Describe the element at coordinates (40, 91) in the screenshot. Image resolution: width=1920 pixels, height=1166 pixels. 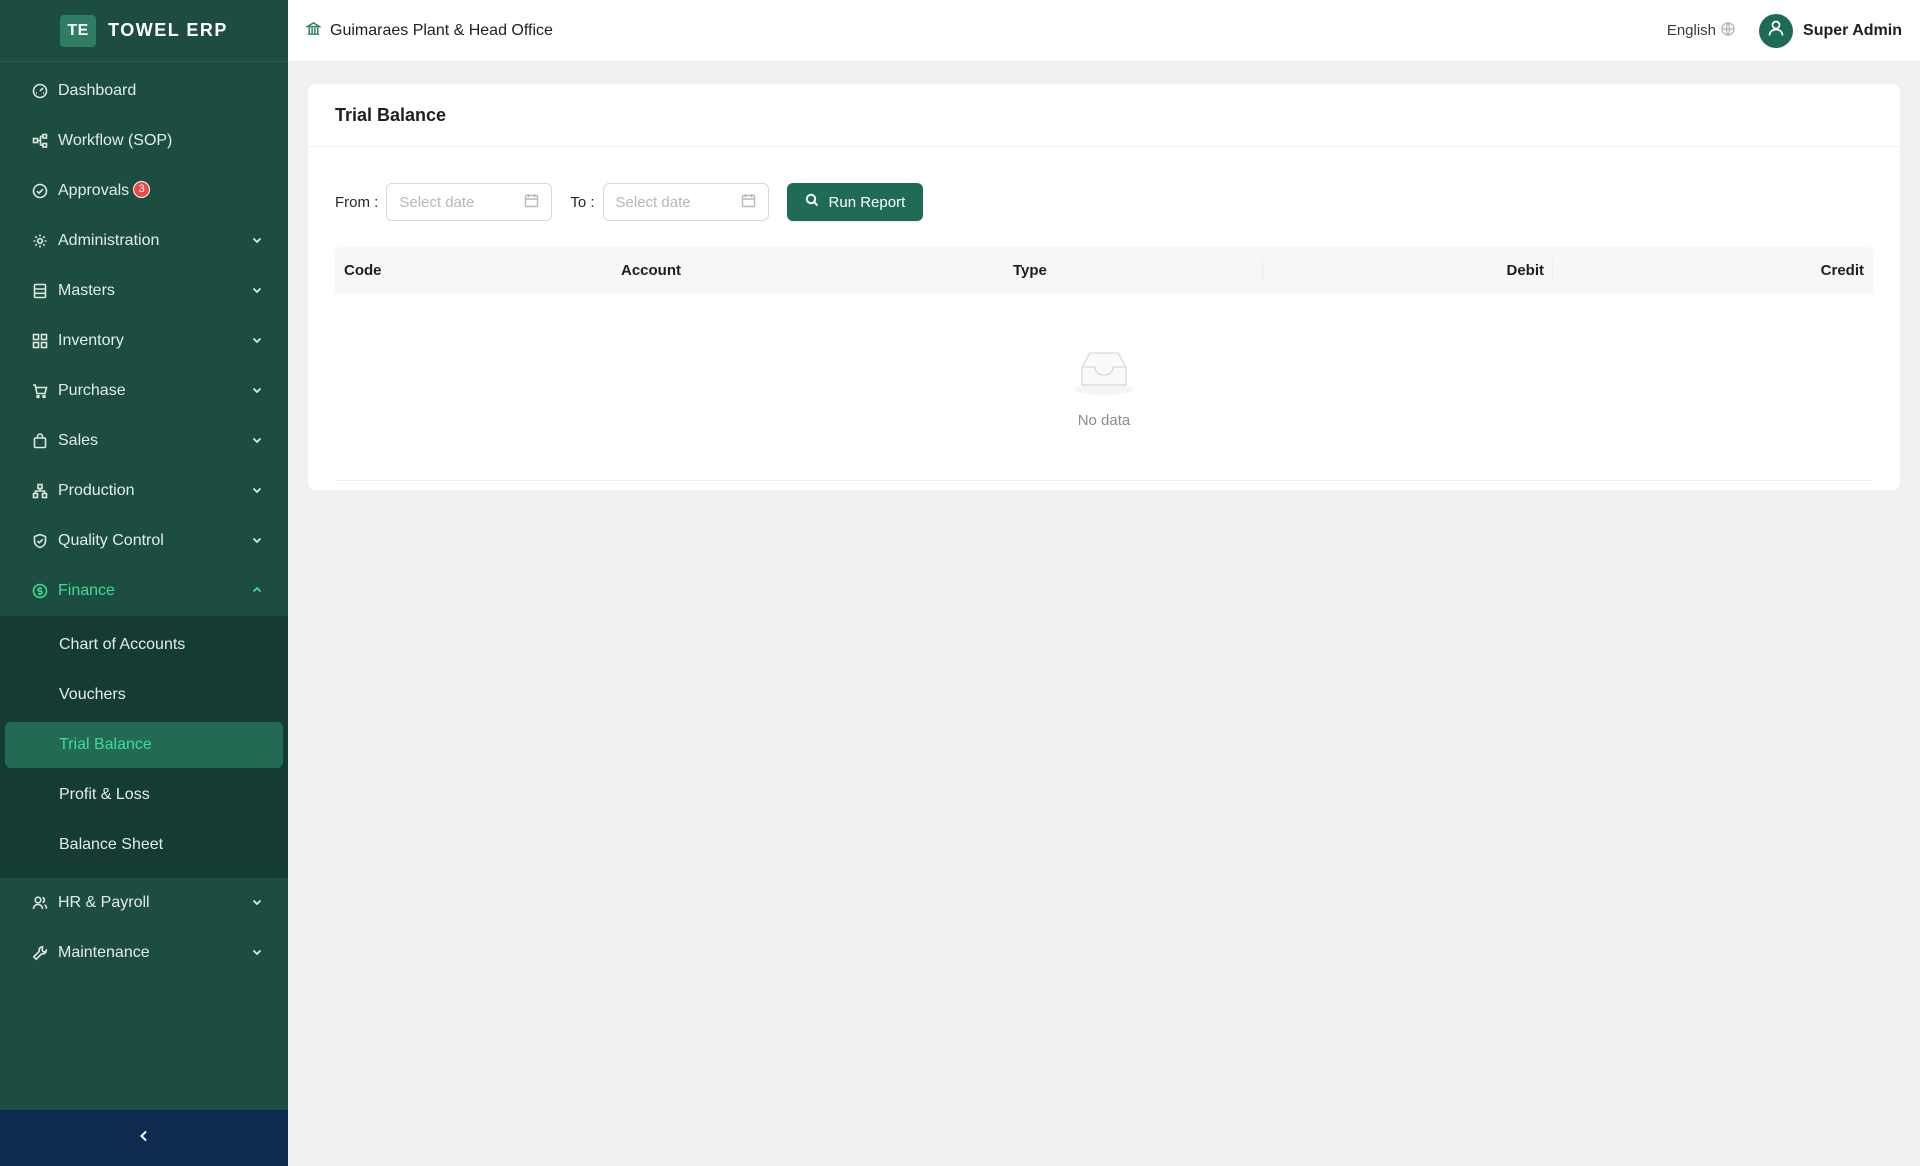
I see `dashboard-icon` at that location.